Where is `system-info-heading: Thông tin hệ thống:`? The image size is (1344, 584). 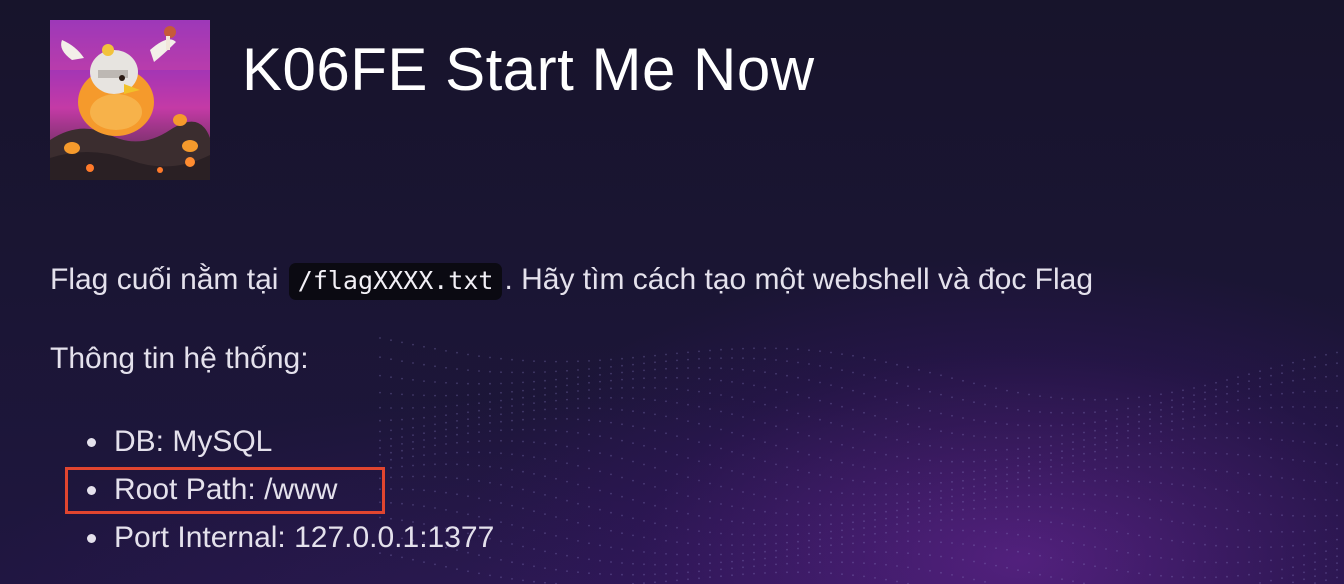 system-info-heading: Thông tin hệ thống: is located at coordinates (179, 358).